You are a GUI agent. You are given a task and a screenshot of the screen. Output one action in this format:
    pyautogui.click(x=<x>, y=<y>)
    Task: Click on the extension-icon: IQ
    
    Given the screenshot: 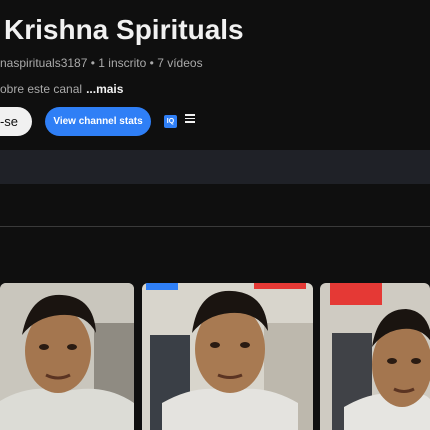 What is the action you would take?
    pyautogui.click(x=170, y=121)
    